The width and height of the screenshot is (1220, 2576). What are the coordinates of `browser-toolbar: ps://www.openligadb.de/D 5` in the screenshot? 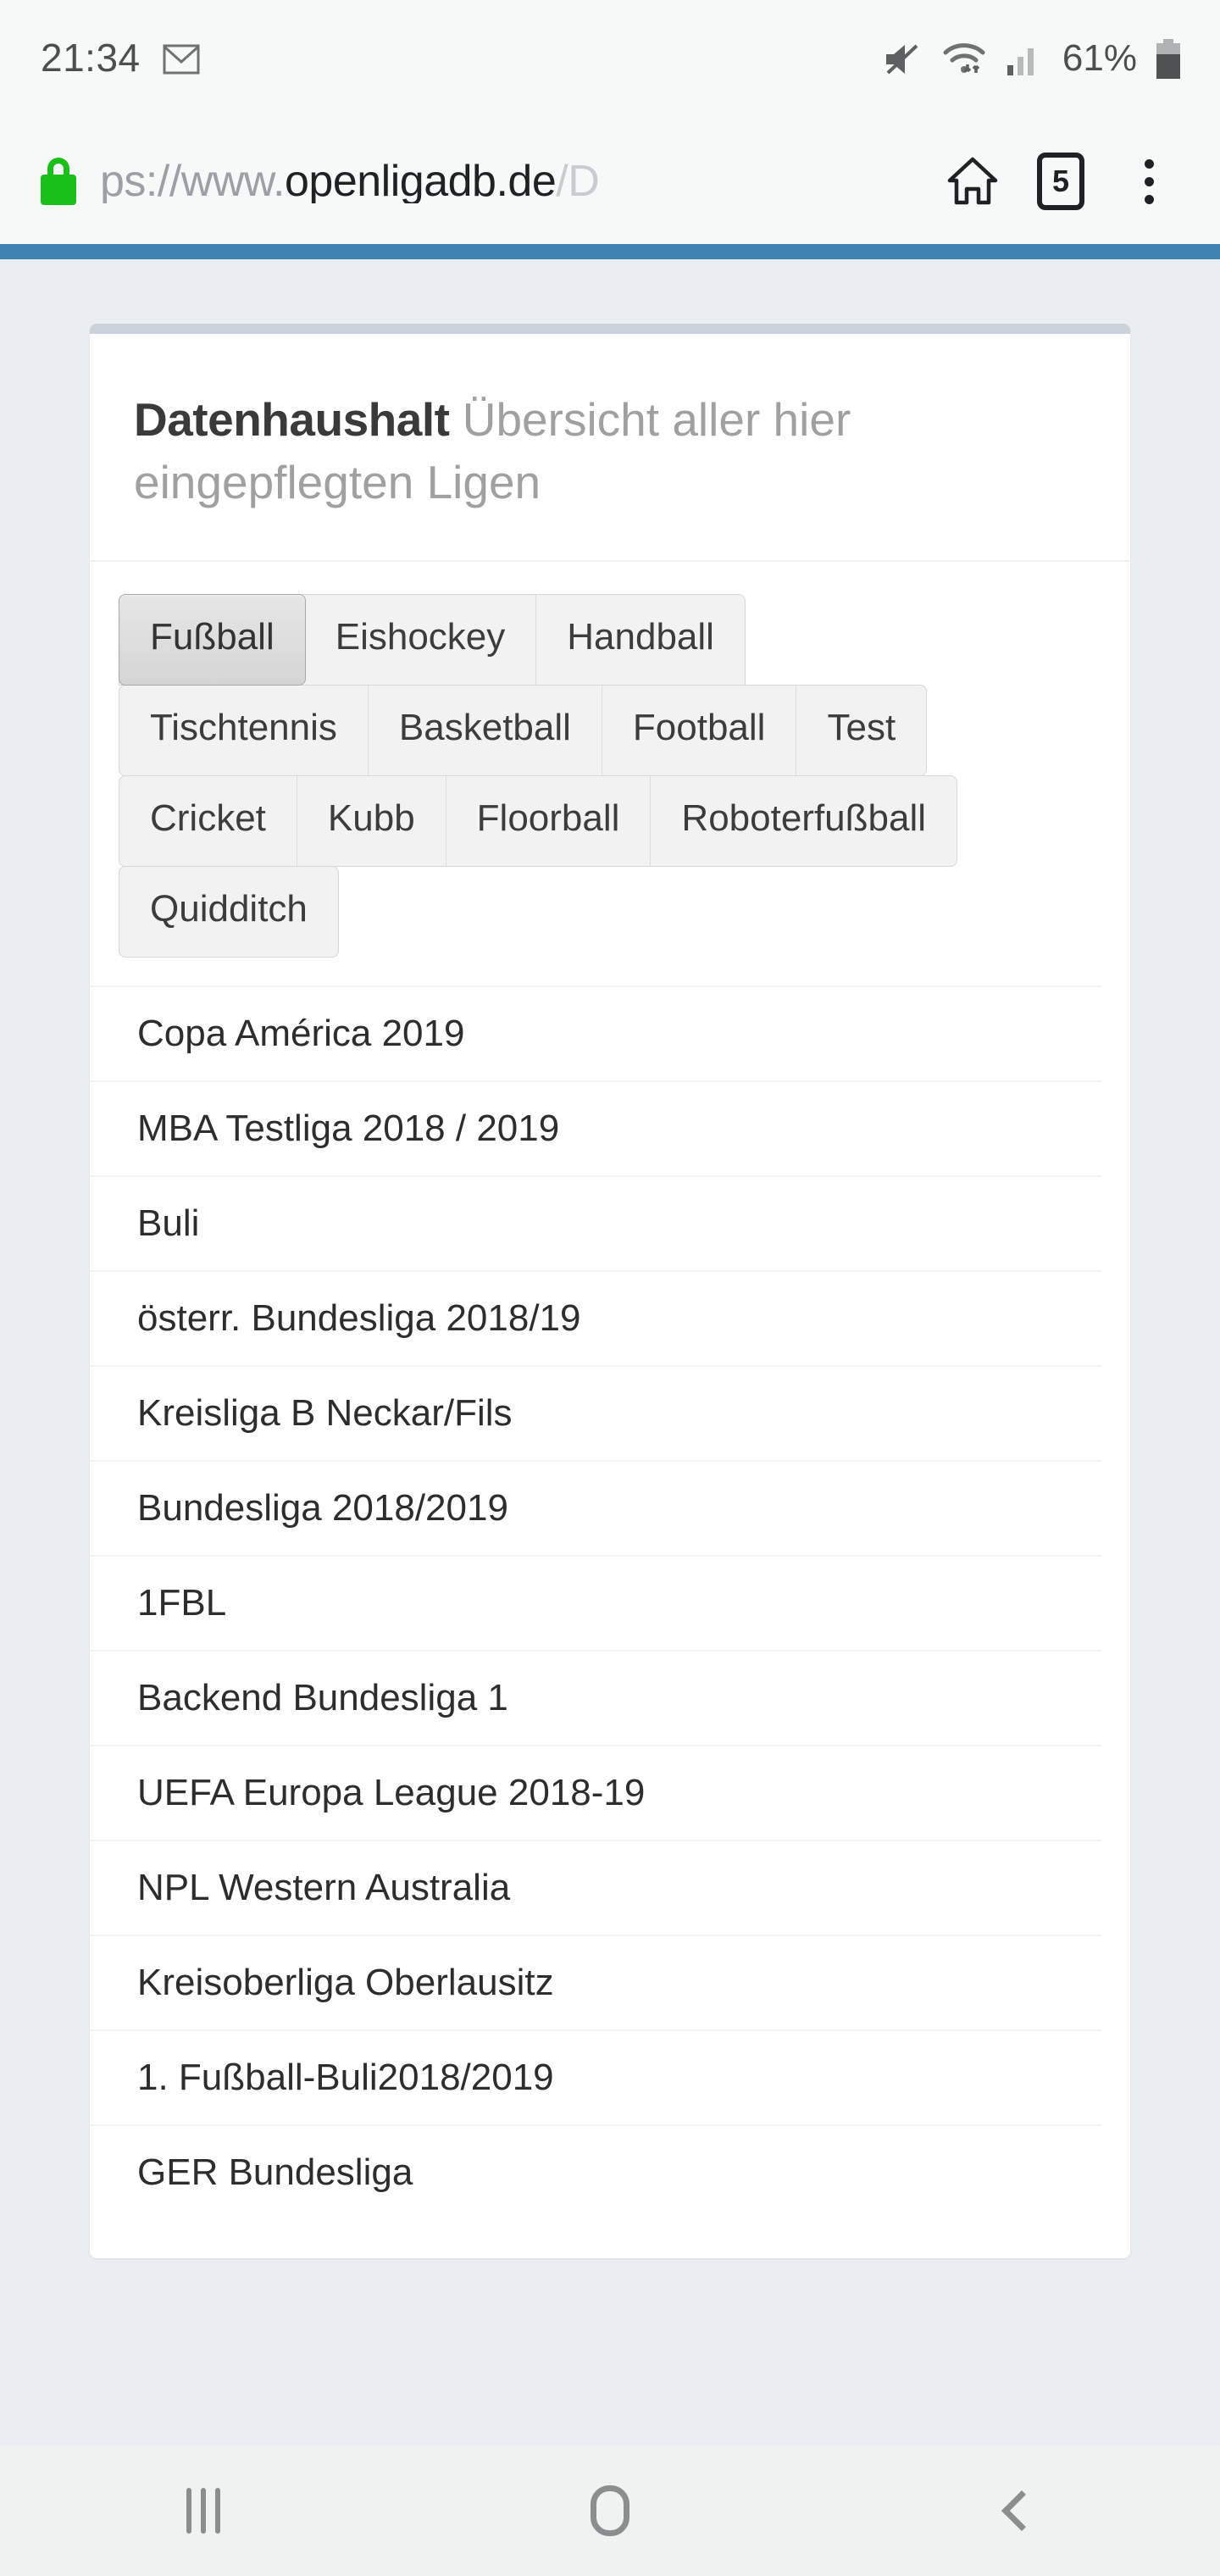 It's located at (610, 181).